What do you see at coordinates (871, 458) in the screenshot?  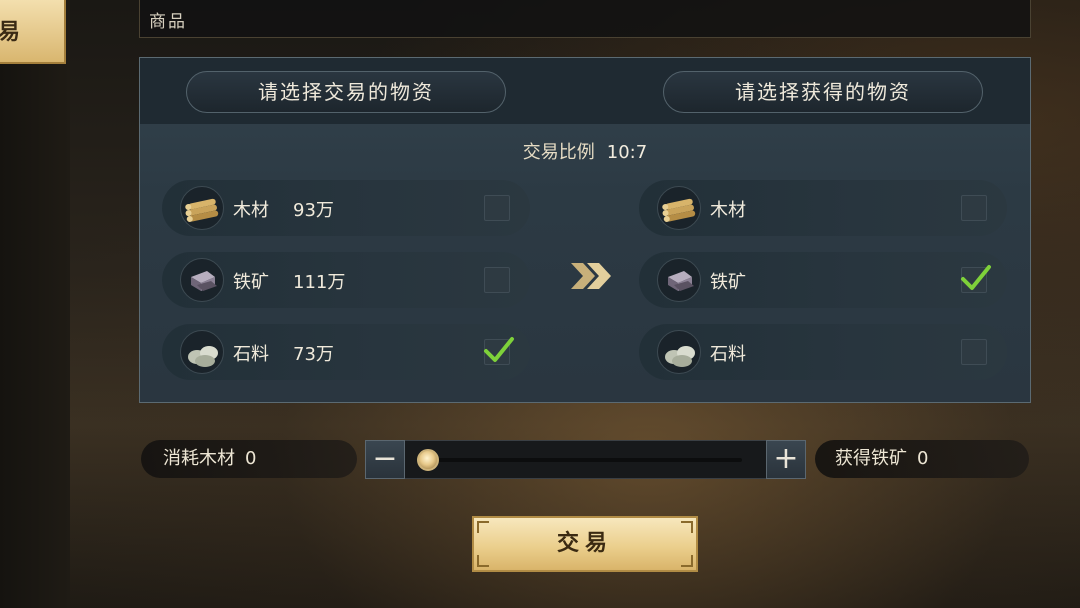 I see `gain-label: 获得铁矿` at bounding box center [871, 458].